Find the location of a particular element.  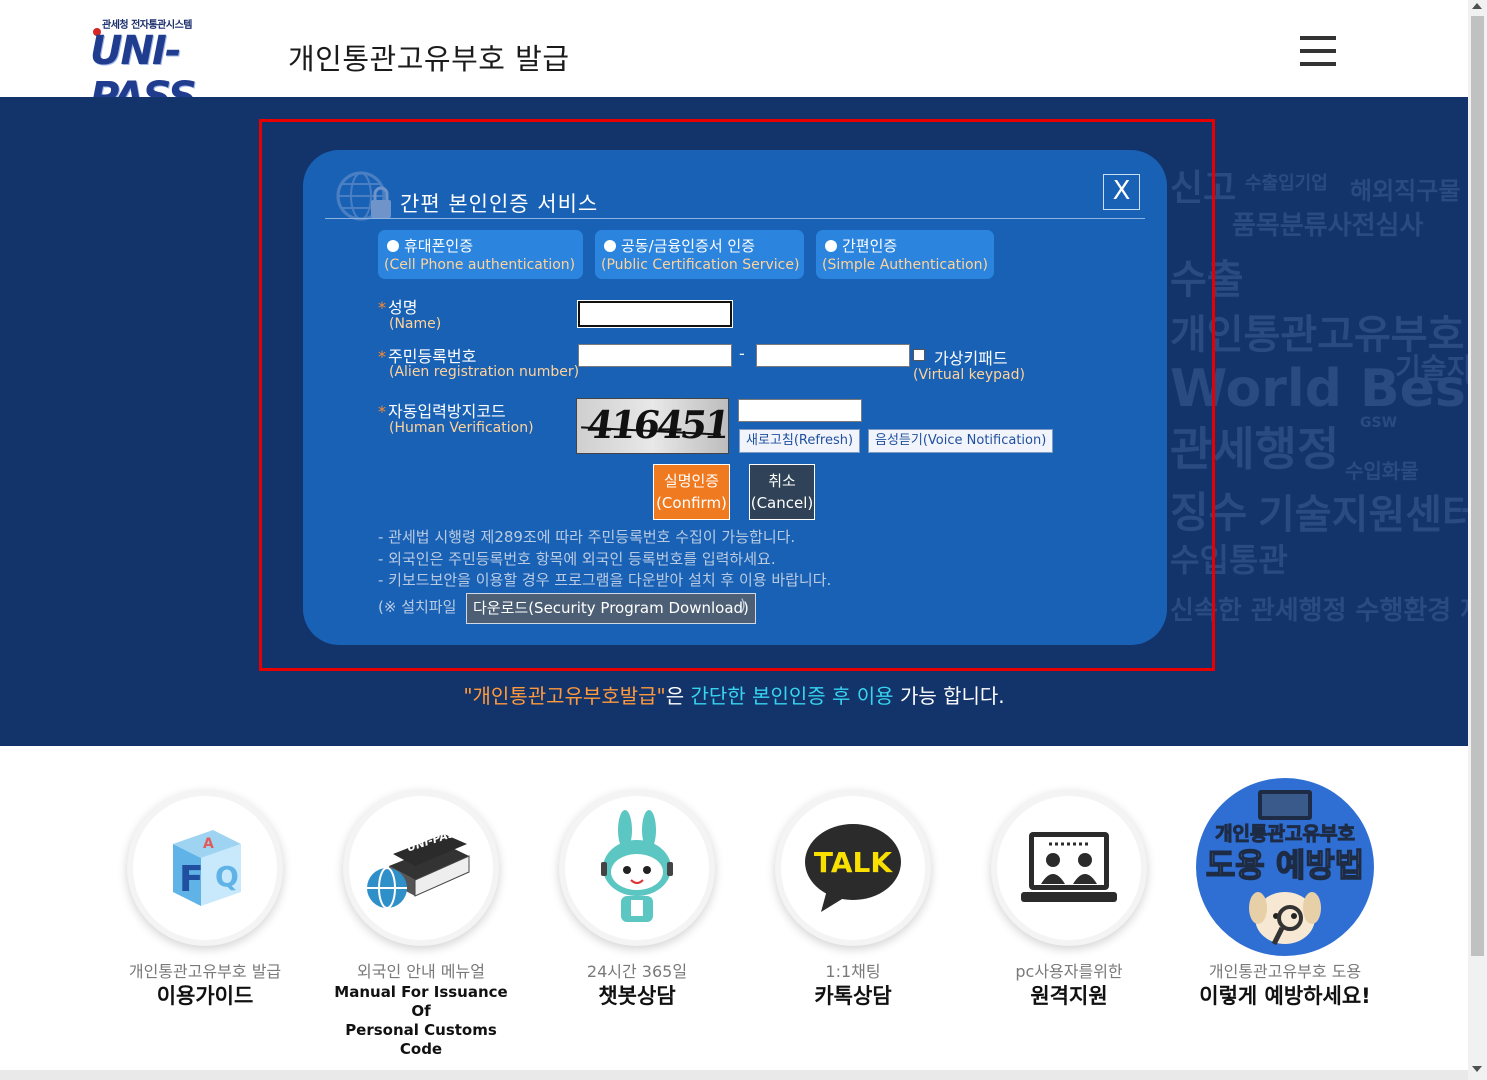

cancel-button: 취소 (Cancel) is located at coordinates (782, 492).